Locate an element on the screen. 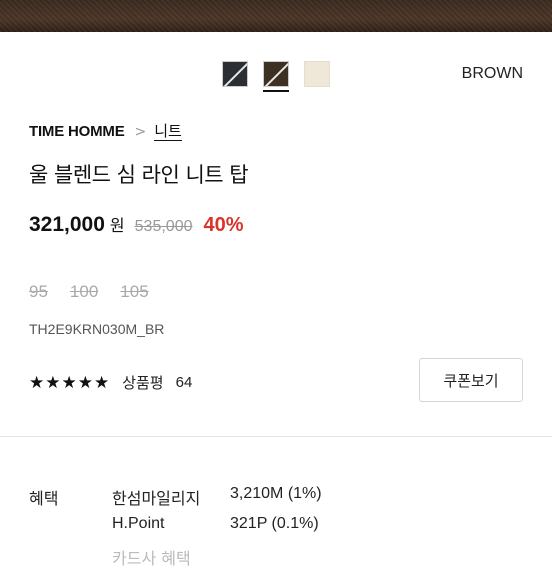 This screenshot has width=552, height=569. color-swatch-charcoal is located at coordinates (235, 74).